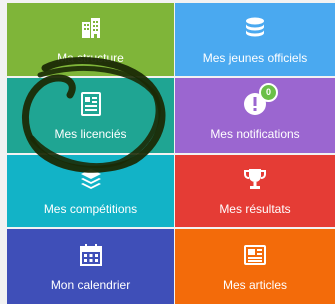 This screenshot has width=335, height=304. Describe the element at coordinates (90, 133) in the screenshot. I see `tile-label: Mes licenciés` at that location.